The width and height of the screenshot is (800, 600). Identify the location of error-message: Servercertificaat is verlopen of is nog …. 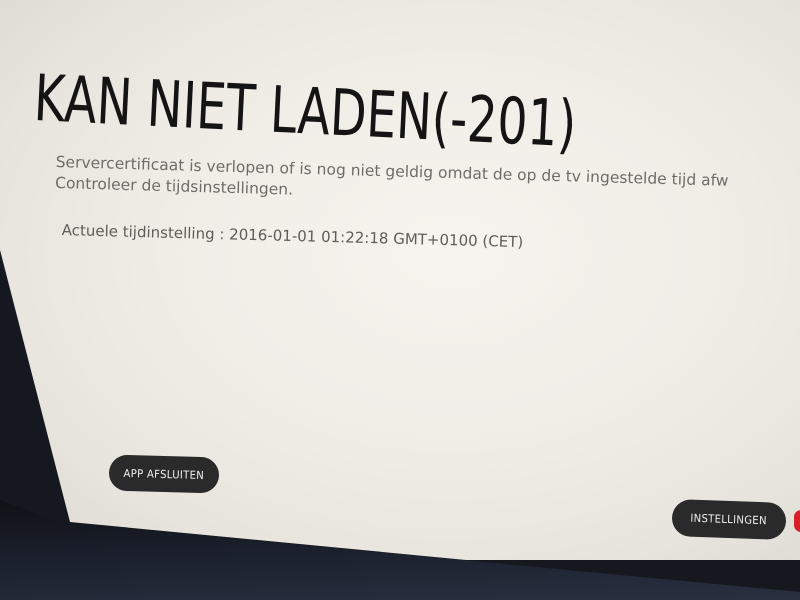
(392, 182).